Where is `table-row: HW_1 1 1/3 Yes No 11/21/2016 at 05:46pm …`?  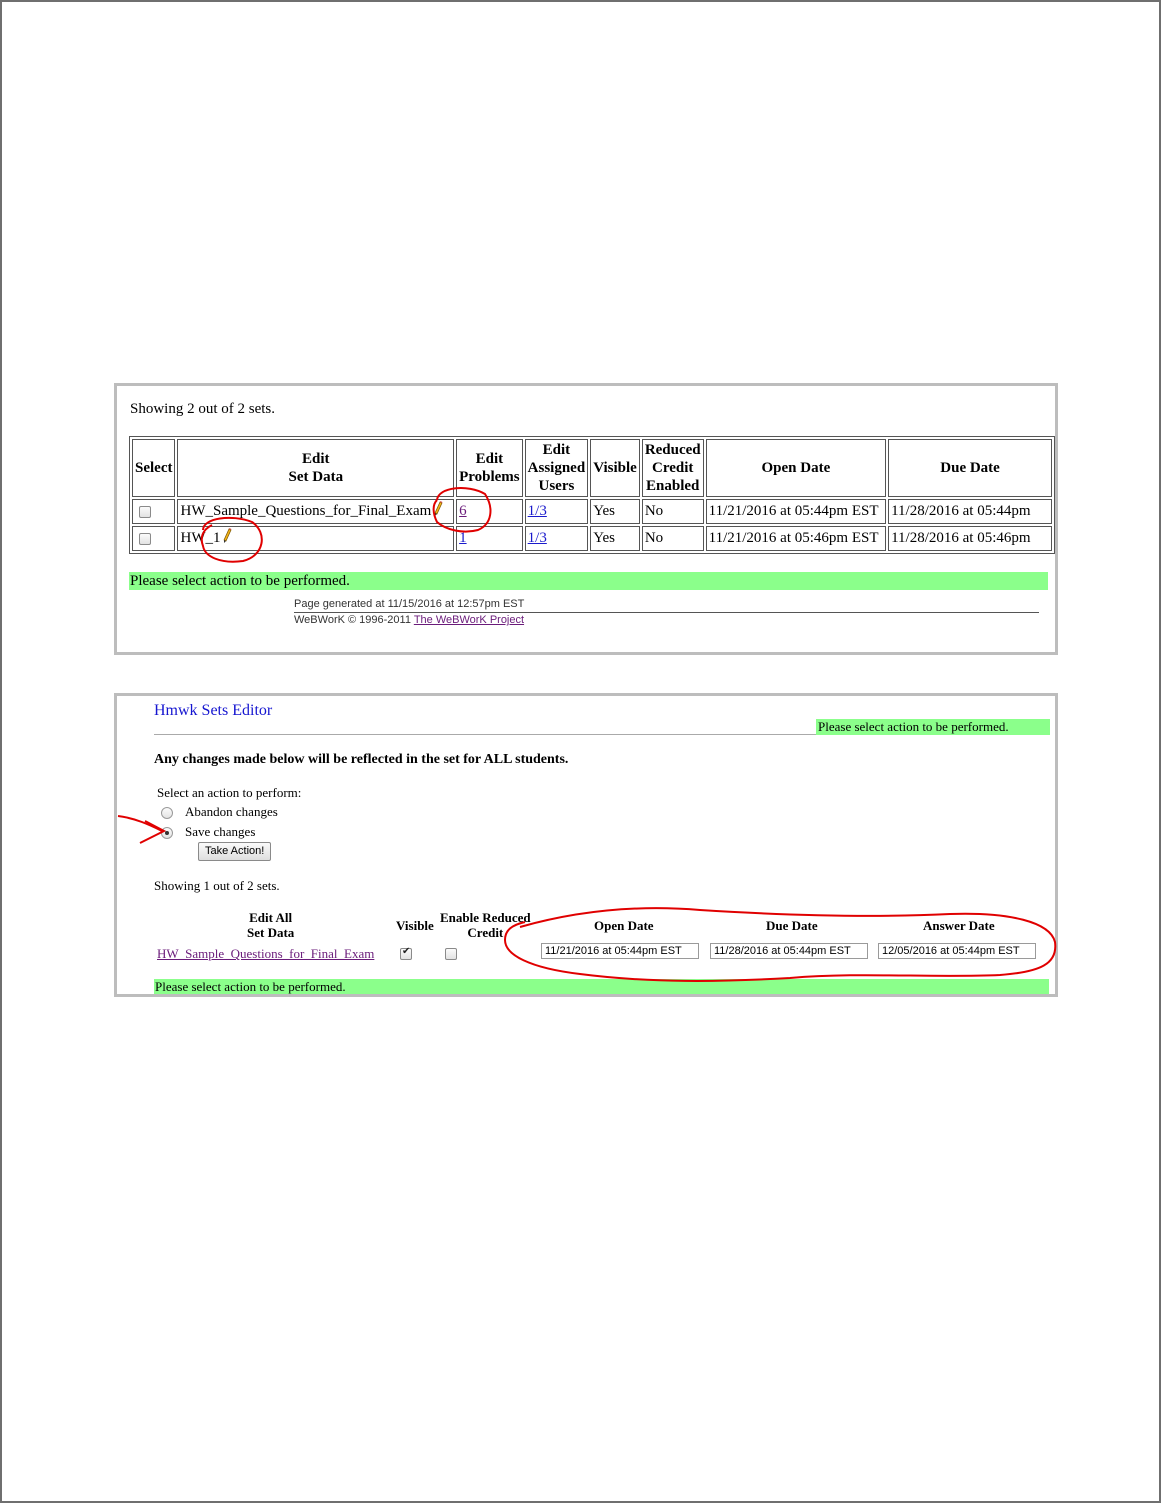 table-row: HW_1 1 1/3 Yes No 11/21/2016 at 05:46pm … is located at coordinates (592, 538).